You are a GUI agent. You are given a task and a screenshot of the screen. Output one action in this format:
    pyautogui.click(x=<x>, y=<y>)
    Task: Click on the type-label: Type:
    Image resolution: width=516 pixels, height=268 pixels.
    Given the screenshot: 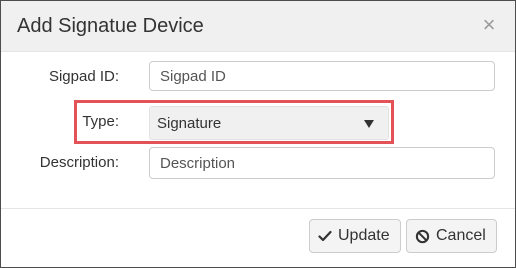 What is the action you would take?
    pyautogui.click(x=100, y=121)
    